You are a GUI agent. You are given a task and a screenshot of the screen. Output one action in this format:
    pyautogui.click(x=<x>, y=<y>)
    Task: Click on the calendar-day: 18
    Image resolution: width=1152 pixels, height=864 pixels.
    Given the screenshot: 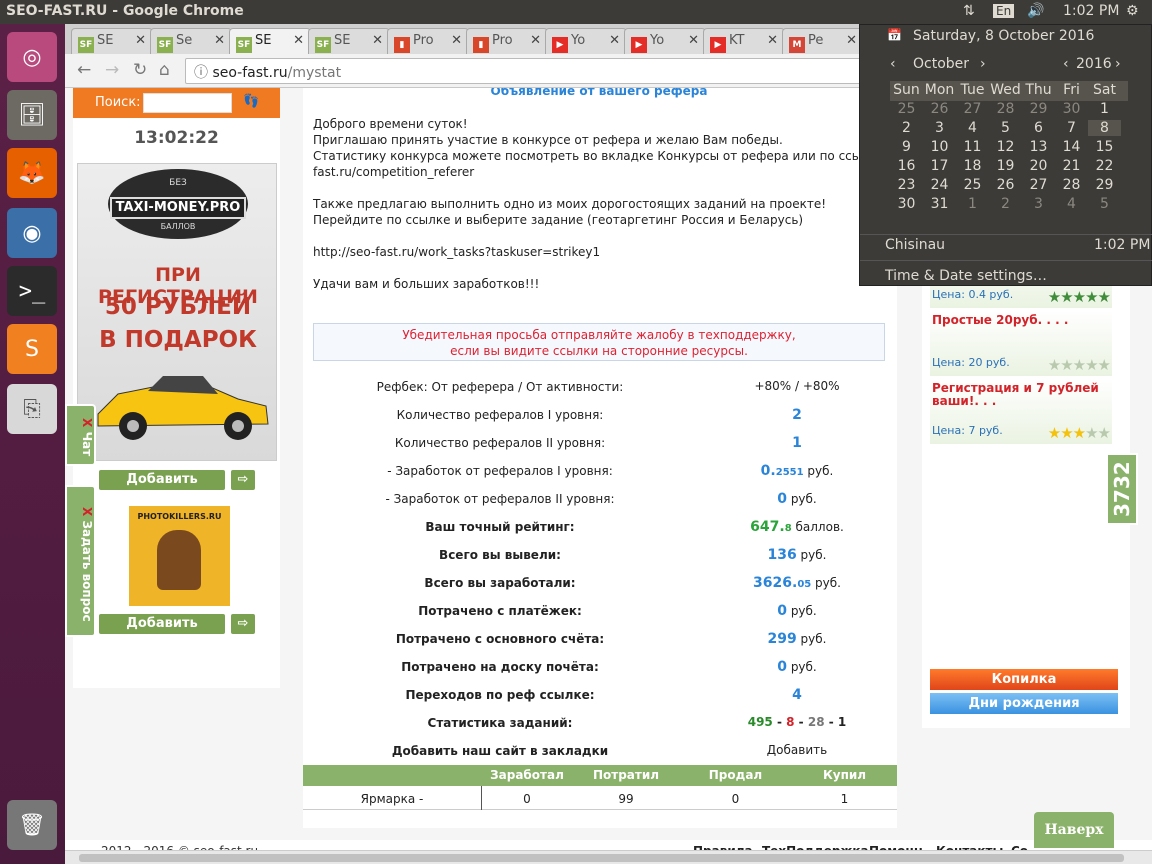 What is the action you would take?
    pyautogui.click(x=972, y=166)
    